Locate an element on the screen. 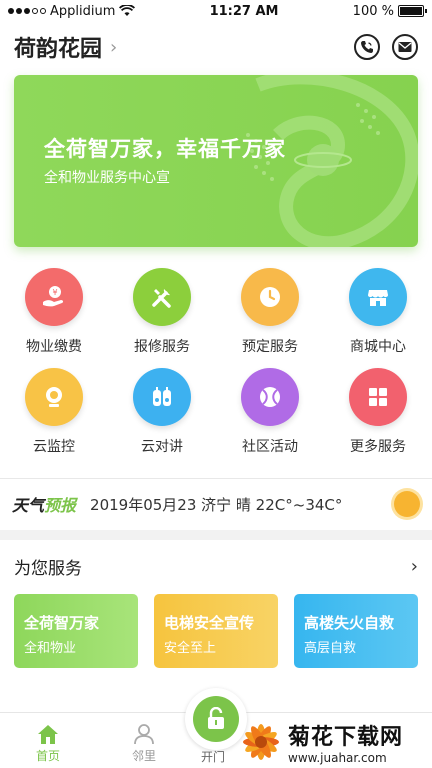  tab-home: 首页 is located at coordinates (48, 740).